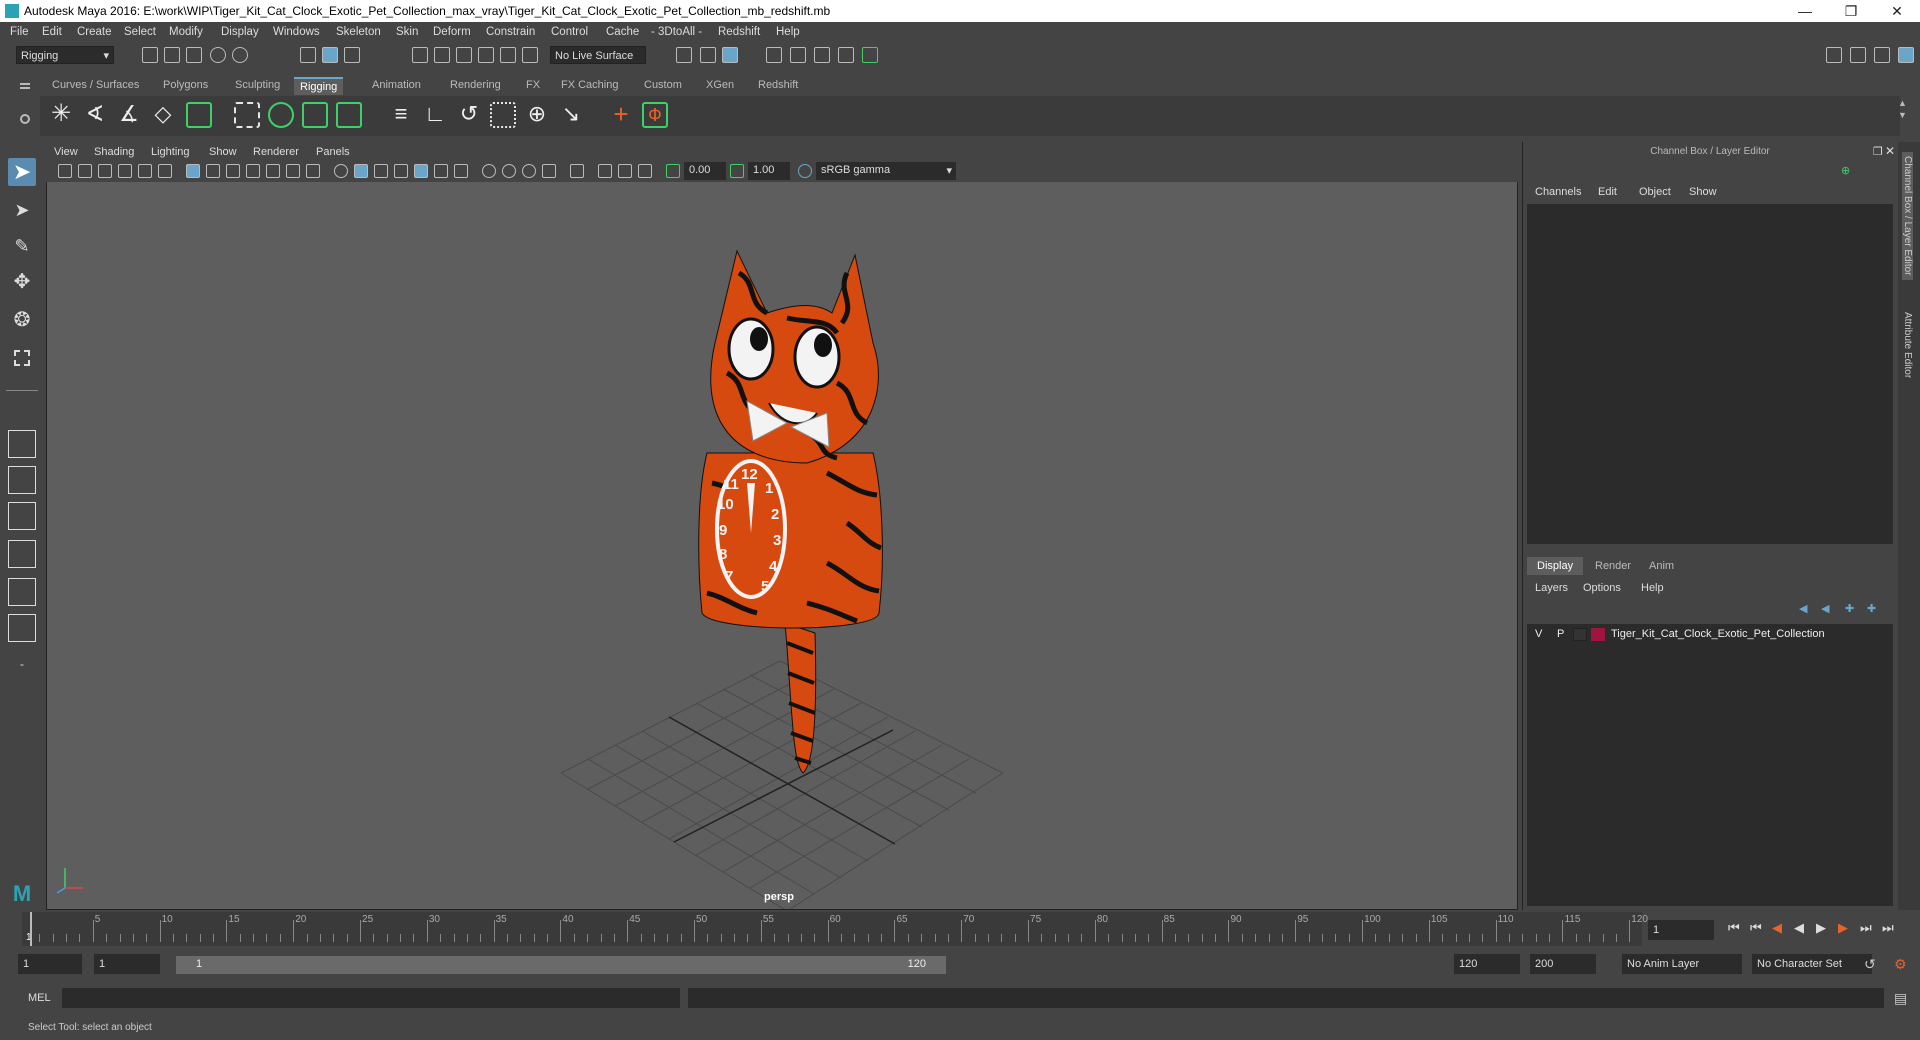 This screenshot has height=1040, width=1920. I want to click on select-object-icon, so click(330, 55).